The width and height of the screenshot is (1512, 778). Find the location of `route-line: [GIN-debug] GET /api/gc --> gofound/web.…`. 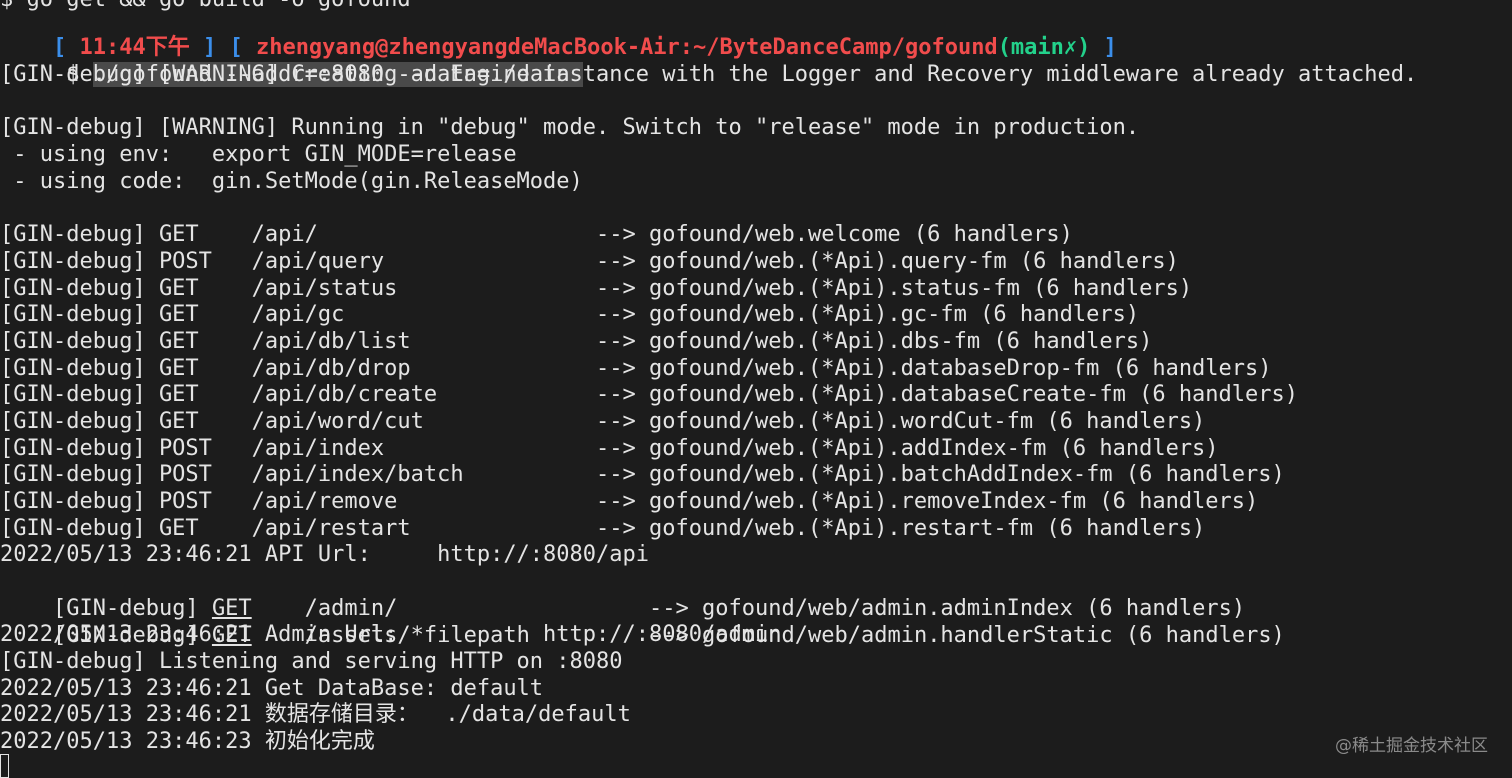

route-line: [GIN-debug] GET /api/gc --> gofound/web.… is located at coordinates (570, 314).